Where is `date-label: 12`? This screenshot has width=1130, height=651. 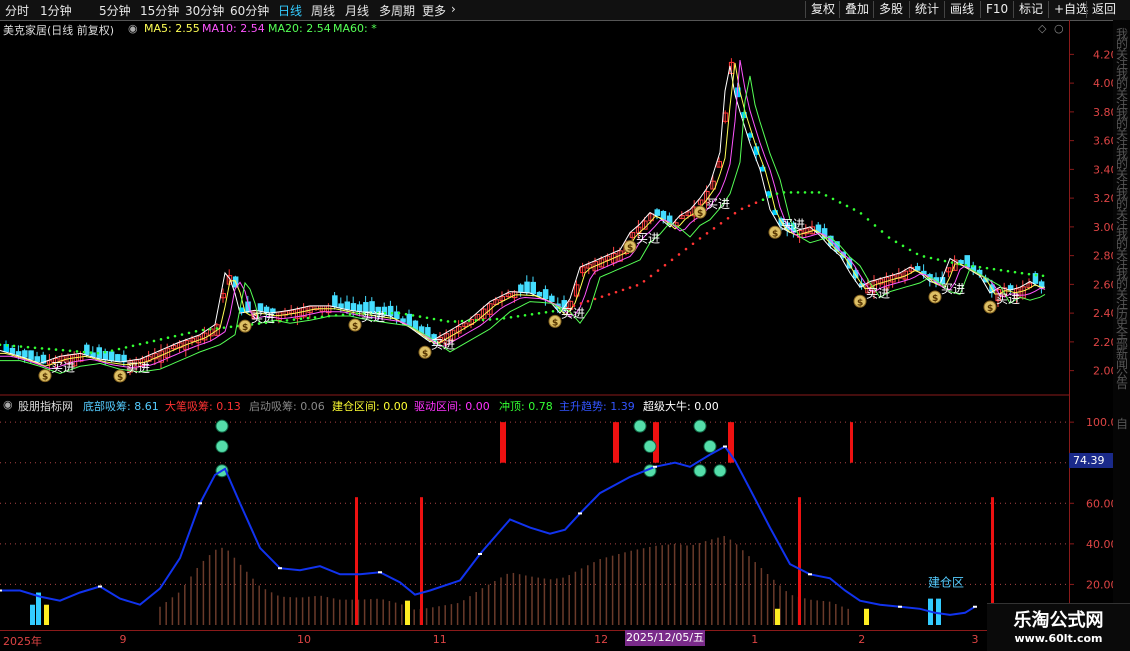
date-label: 12 is located at coordinates (601, 639).